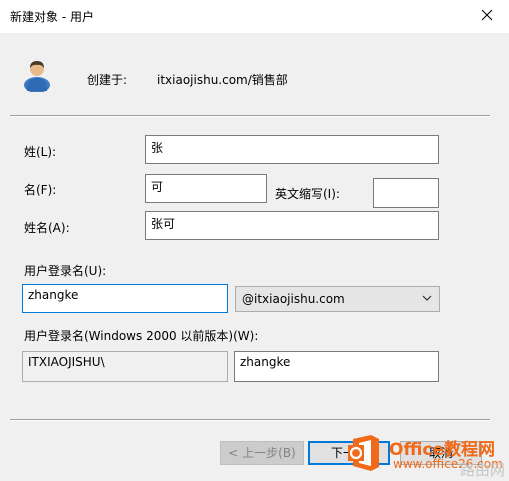  I want to click on upn-suffix-select: @itxiaojishu.com, so click(337, 299).